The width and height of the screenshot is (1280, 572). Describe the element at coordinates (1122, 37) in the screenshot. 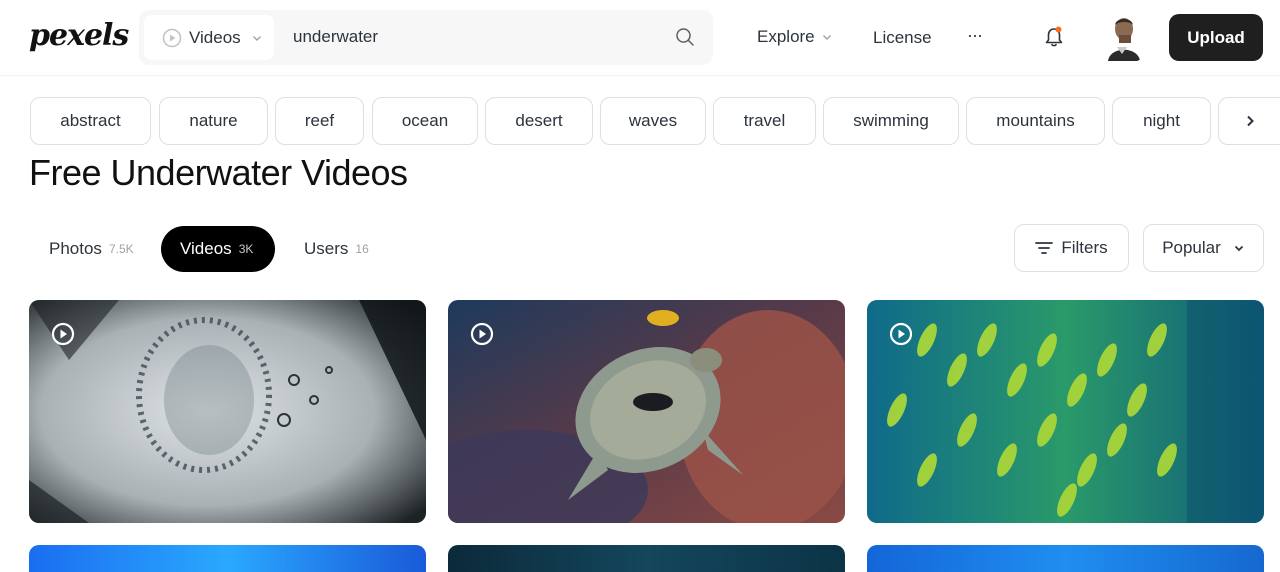

I see `avatar` at that location.